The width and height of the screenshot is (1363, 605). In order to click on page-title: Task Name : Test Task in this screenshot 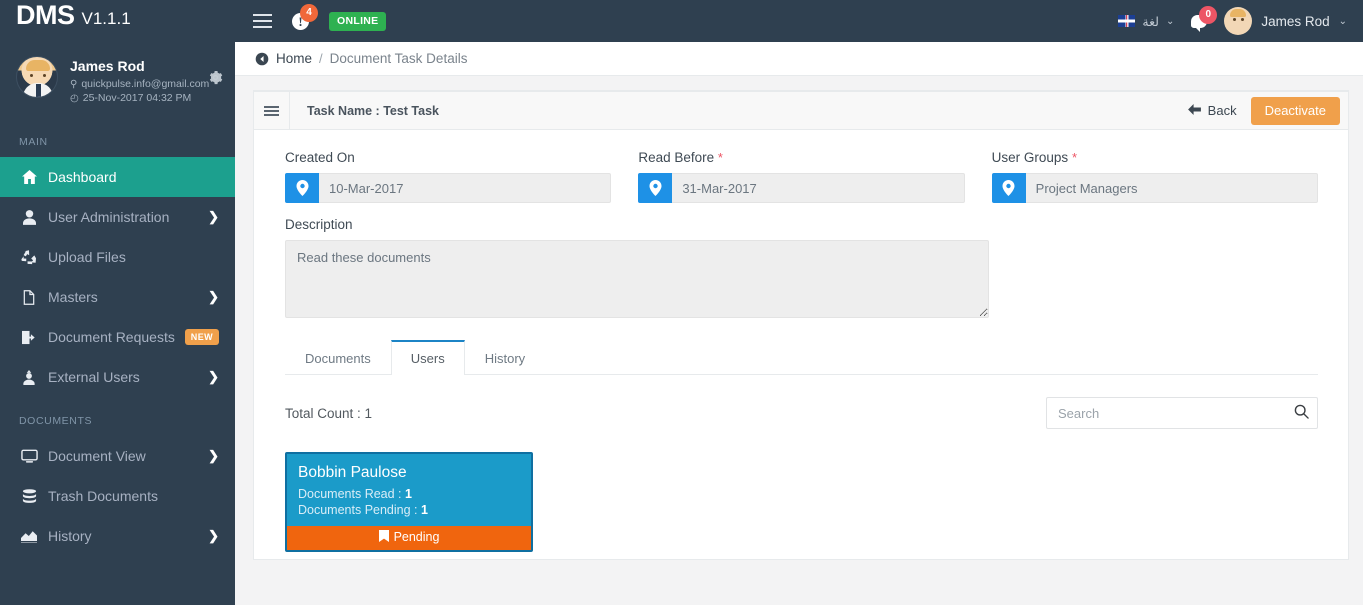, I will do `click(373, 110)`.